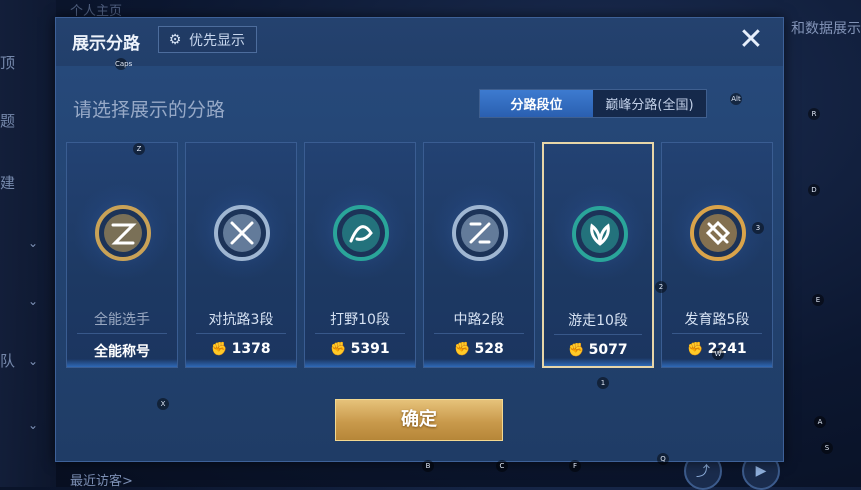  Describe the element at coordinates (370, 349) in the screenshot. I see `lane-stat-value: 5391` at that location.